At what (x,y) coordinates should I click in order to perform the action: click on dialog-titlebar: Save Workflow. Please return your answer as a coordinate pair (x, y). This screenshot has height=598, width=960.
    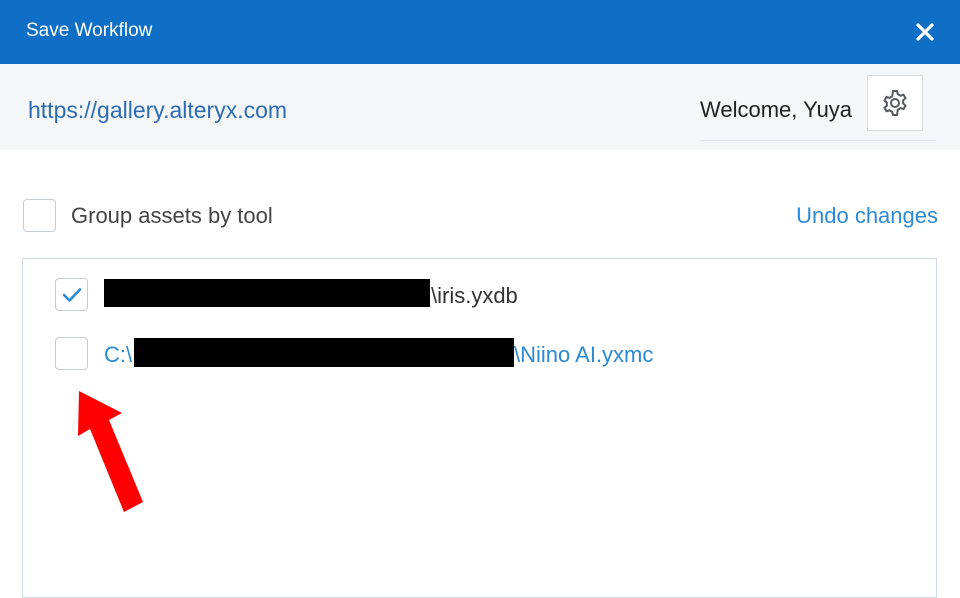
    Looking at the image, I should click on (480, 32).